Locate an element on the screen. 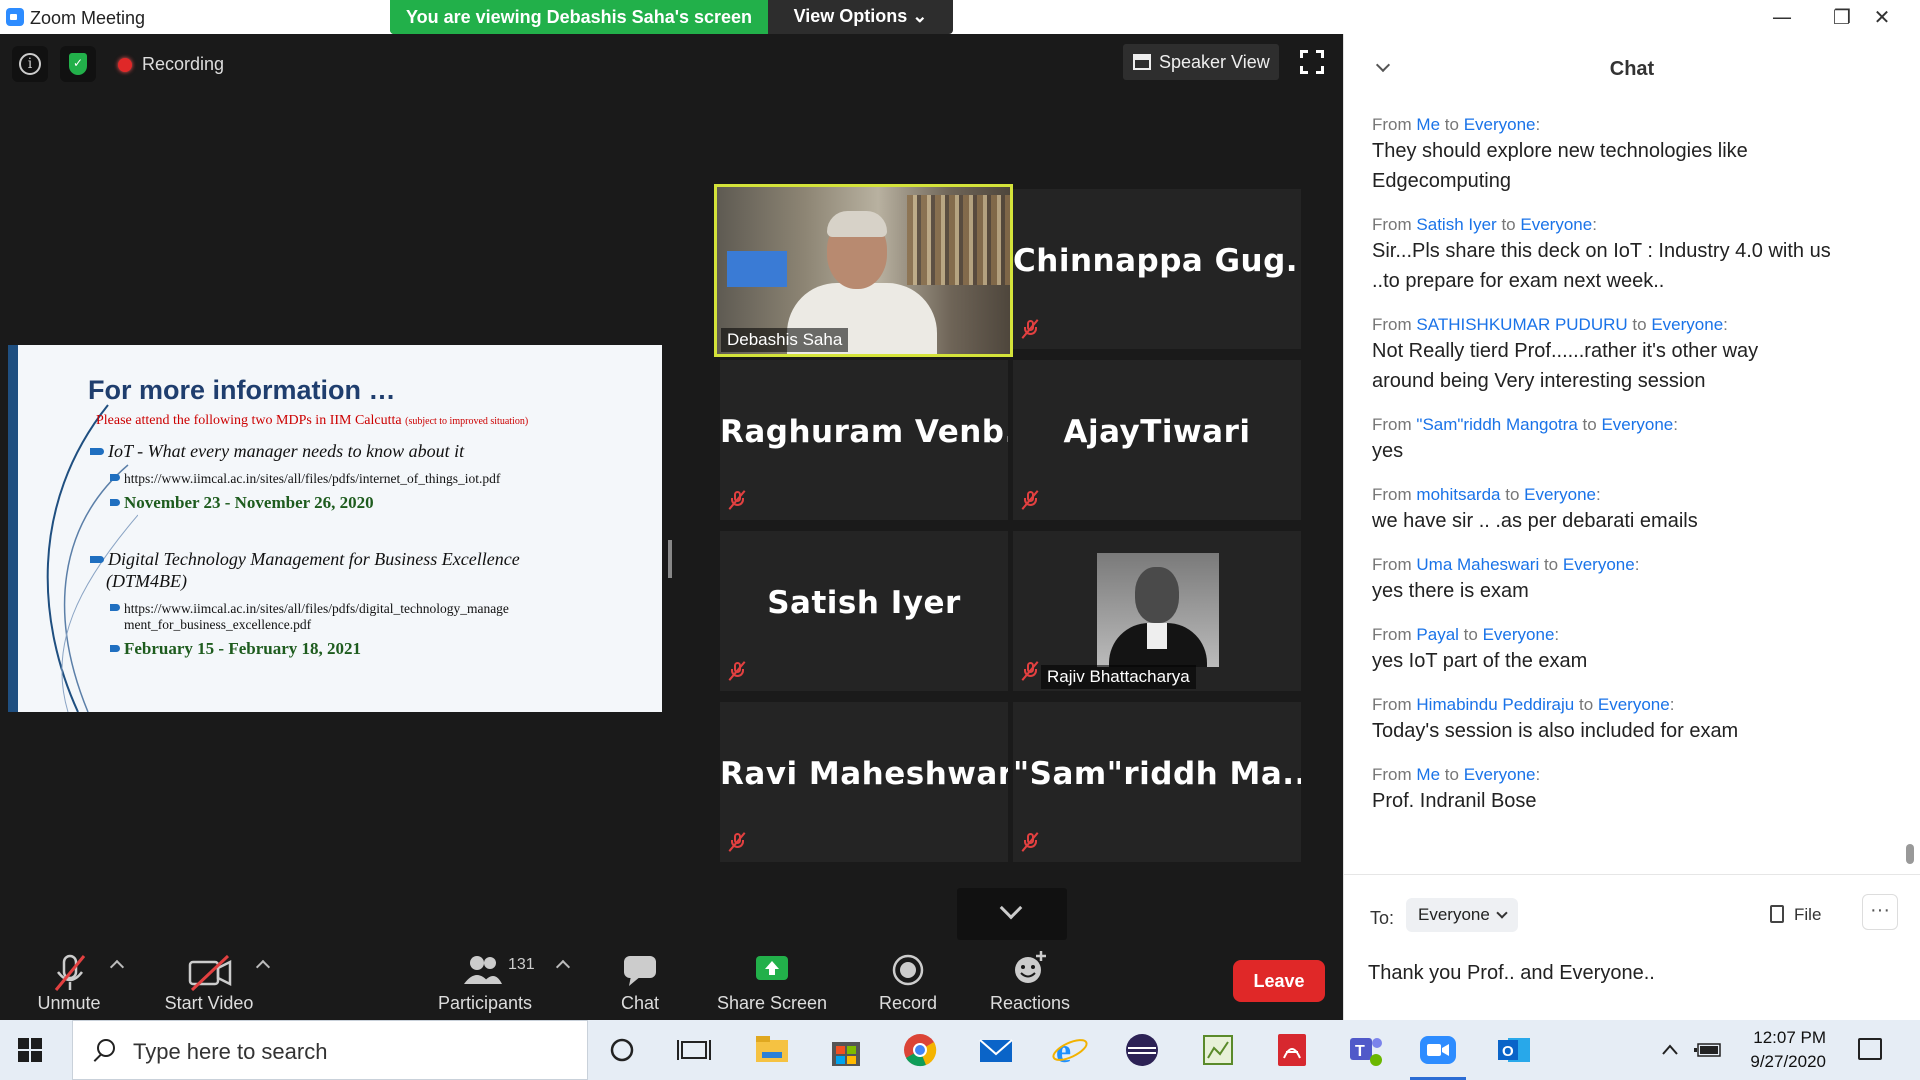 The height and width of the screenshot is (1080, 1920). video-tile-participant: Ravi Maheshwari is located at coordinates (864, 782).